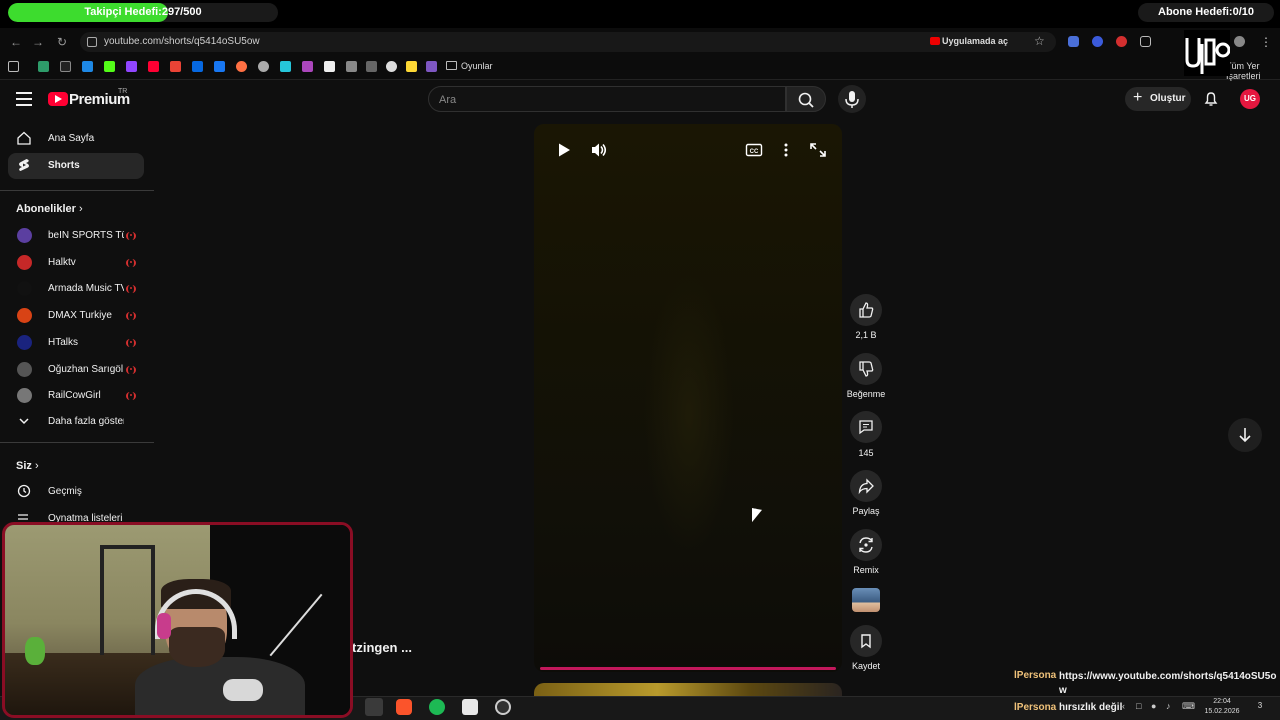  I want to click on meta-bookmark-icon, so click(197, 66).